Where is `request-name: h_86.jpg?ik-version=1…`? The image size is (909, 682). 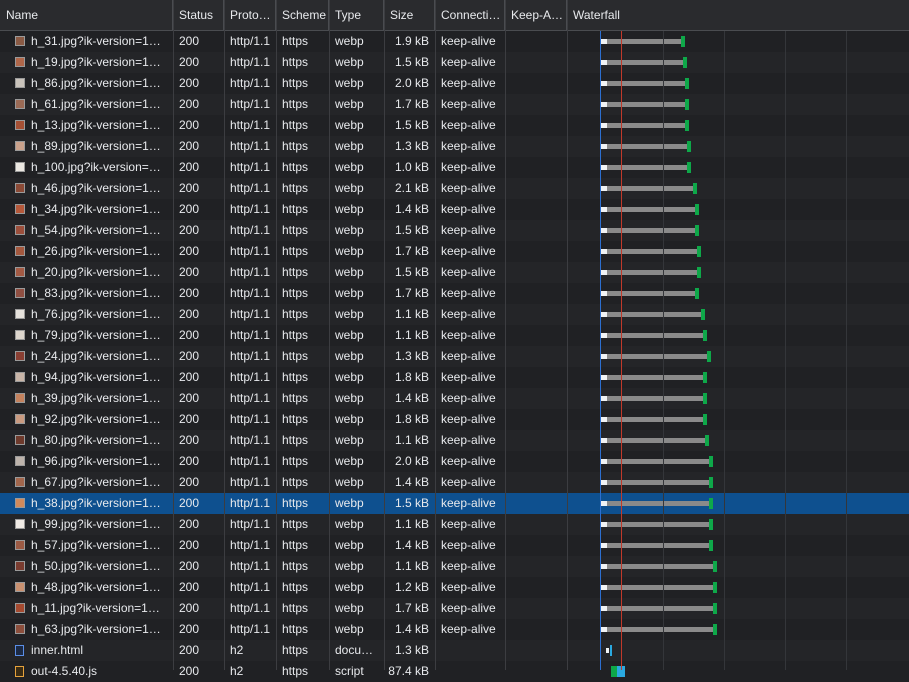
request-name: h_86.jpg?ik-version=1… is located at coordinates (96, 83).